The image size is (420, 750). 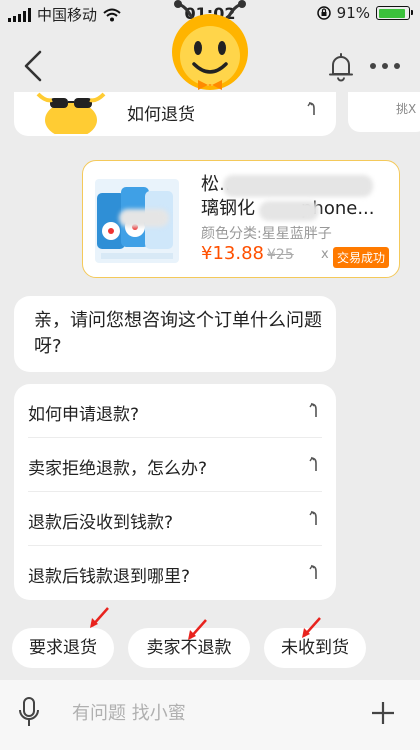 I want to click on faq-item: 如何申请退款?, so click(x=175, y=412).